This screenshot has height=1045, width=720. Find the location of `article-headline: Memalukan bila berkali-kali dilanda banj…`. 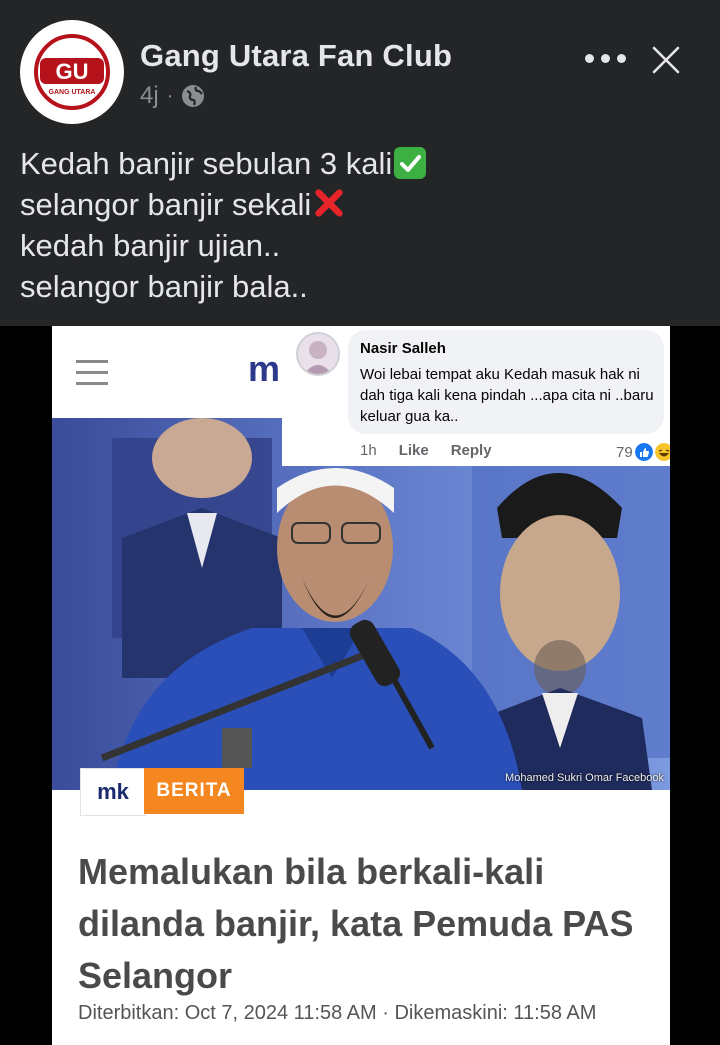

article-headline: Memalukan bila berkali-kali dilanda banj… is located at coordinates (356, 923).